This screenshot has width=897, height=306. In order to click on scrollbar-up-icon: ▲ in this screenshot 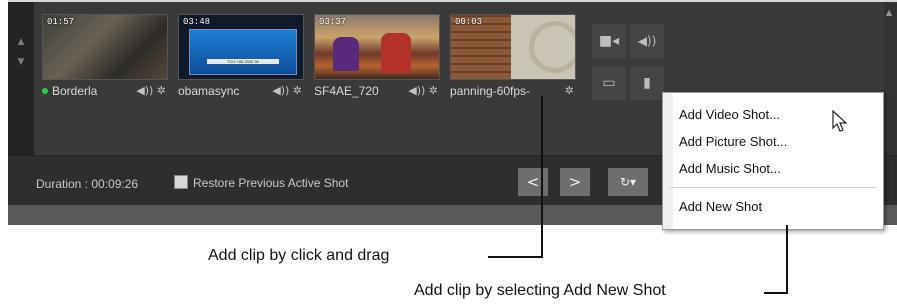, I will do `click(889, 12)`.